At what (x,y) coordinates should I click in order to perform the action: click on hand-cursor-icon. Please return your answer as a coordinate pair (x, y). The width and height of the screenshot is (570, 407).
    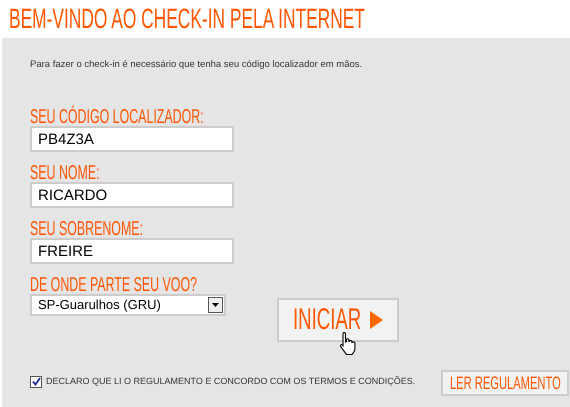
    Looking at the image, I should click on (348, 343).